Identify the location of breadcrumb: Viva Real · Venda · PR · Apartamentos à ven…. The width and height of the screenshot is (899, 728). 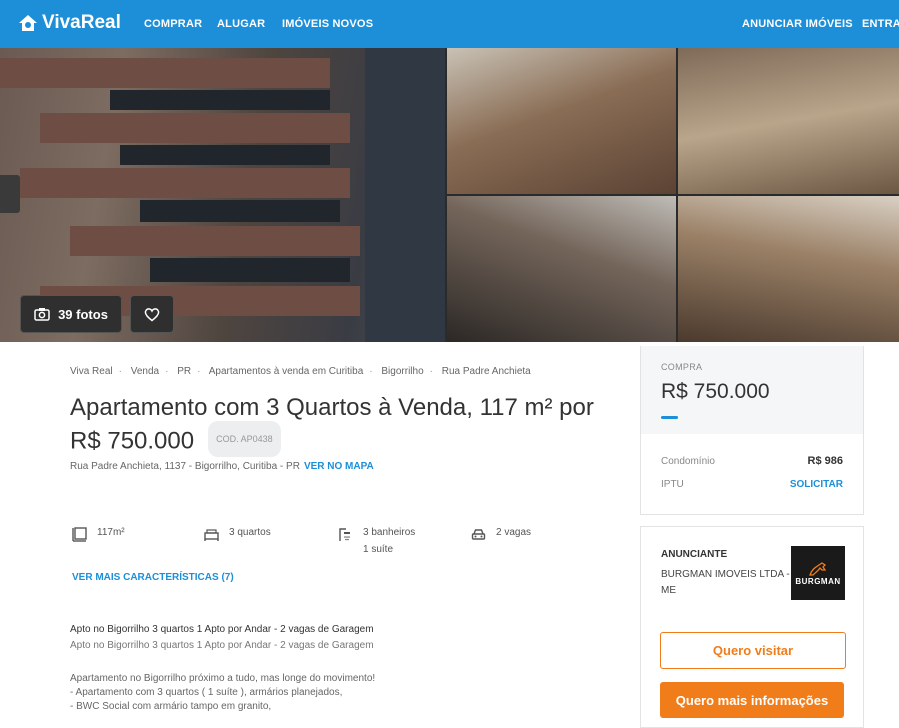
(300, 371).